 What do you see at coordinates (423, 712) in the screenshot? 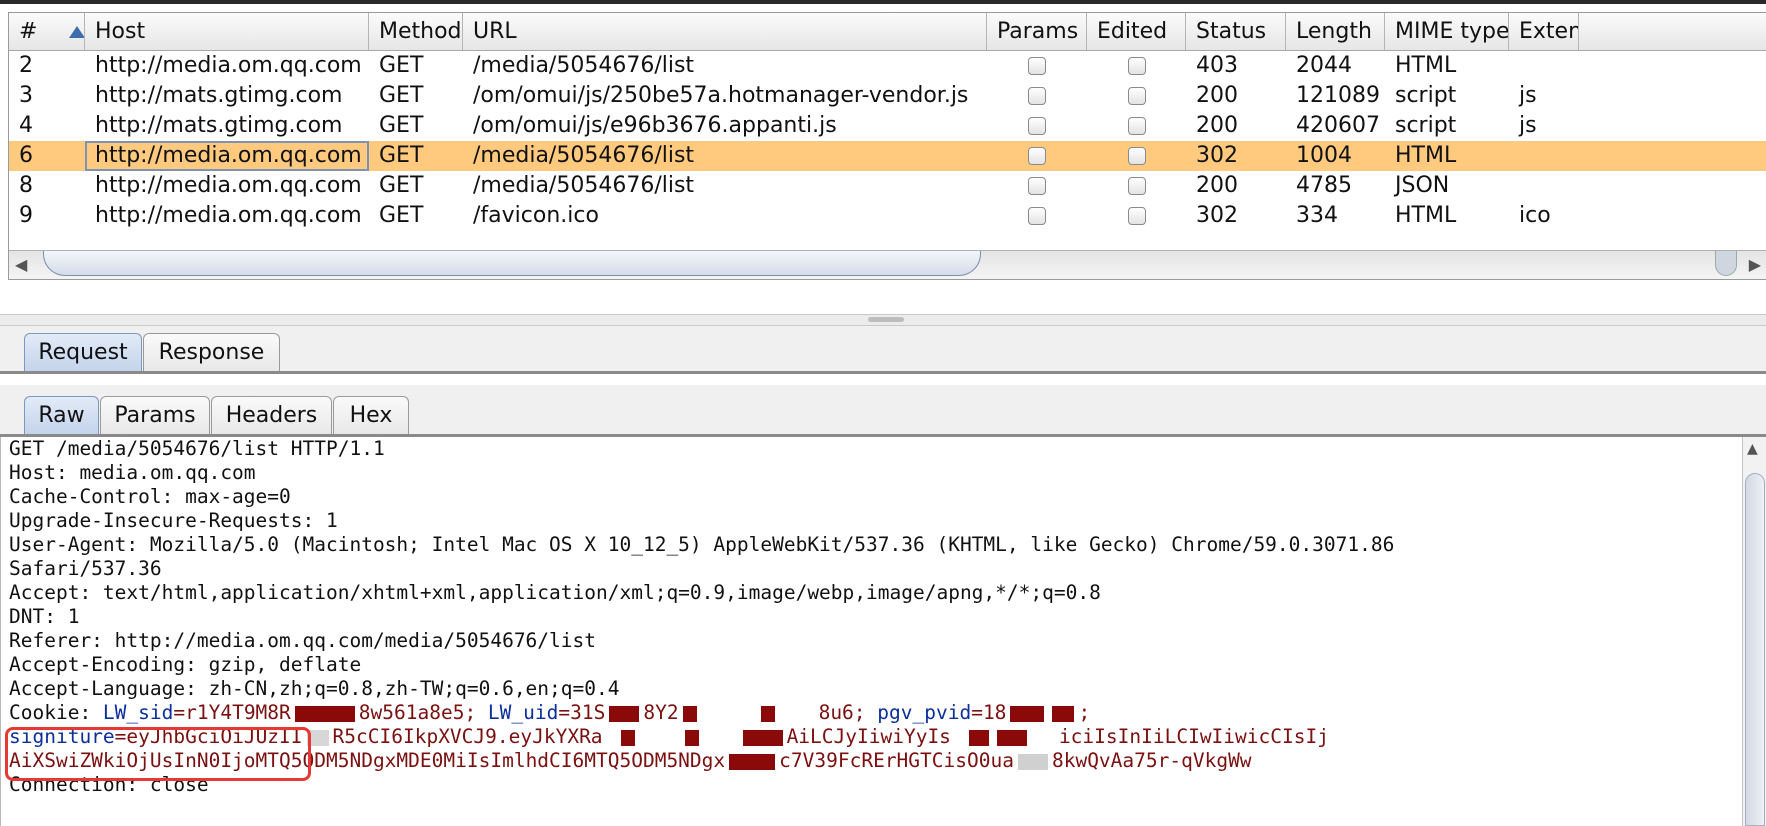
I see `cookie-value: 8w561a8e5;` at bounding box center [423, 712].